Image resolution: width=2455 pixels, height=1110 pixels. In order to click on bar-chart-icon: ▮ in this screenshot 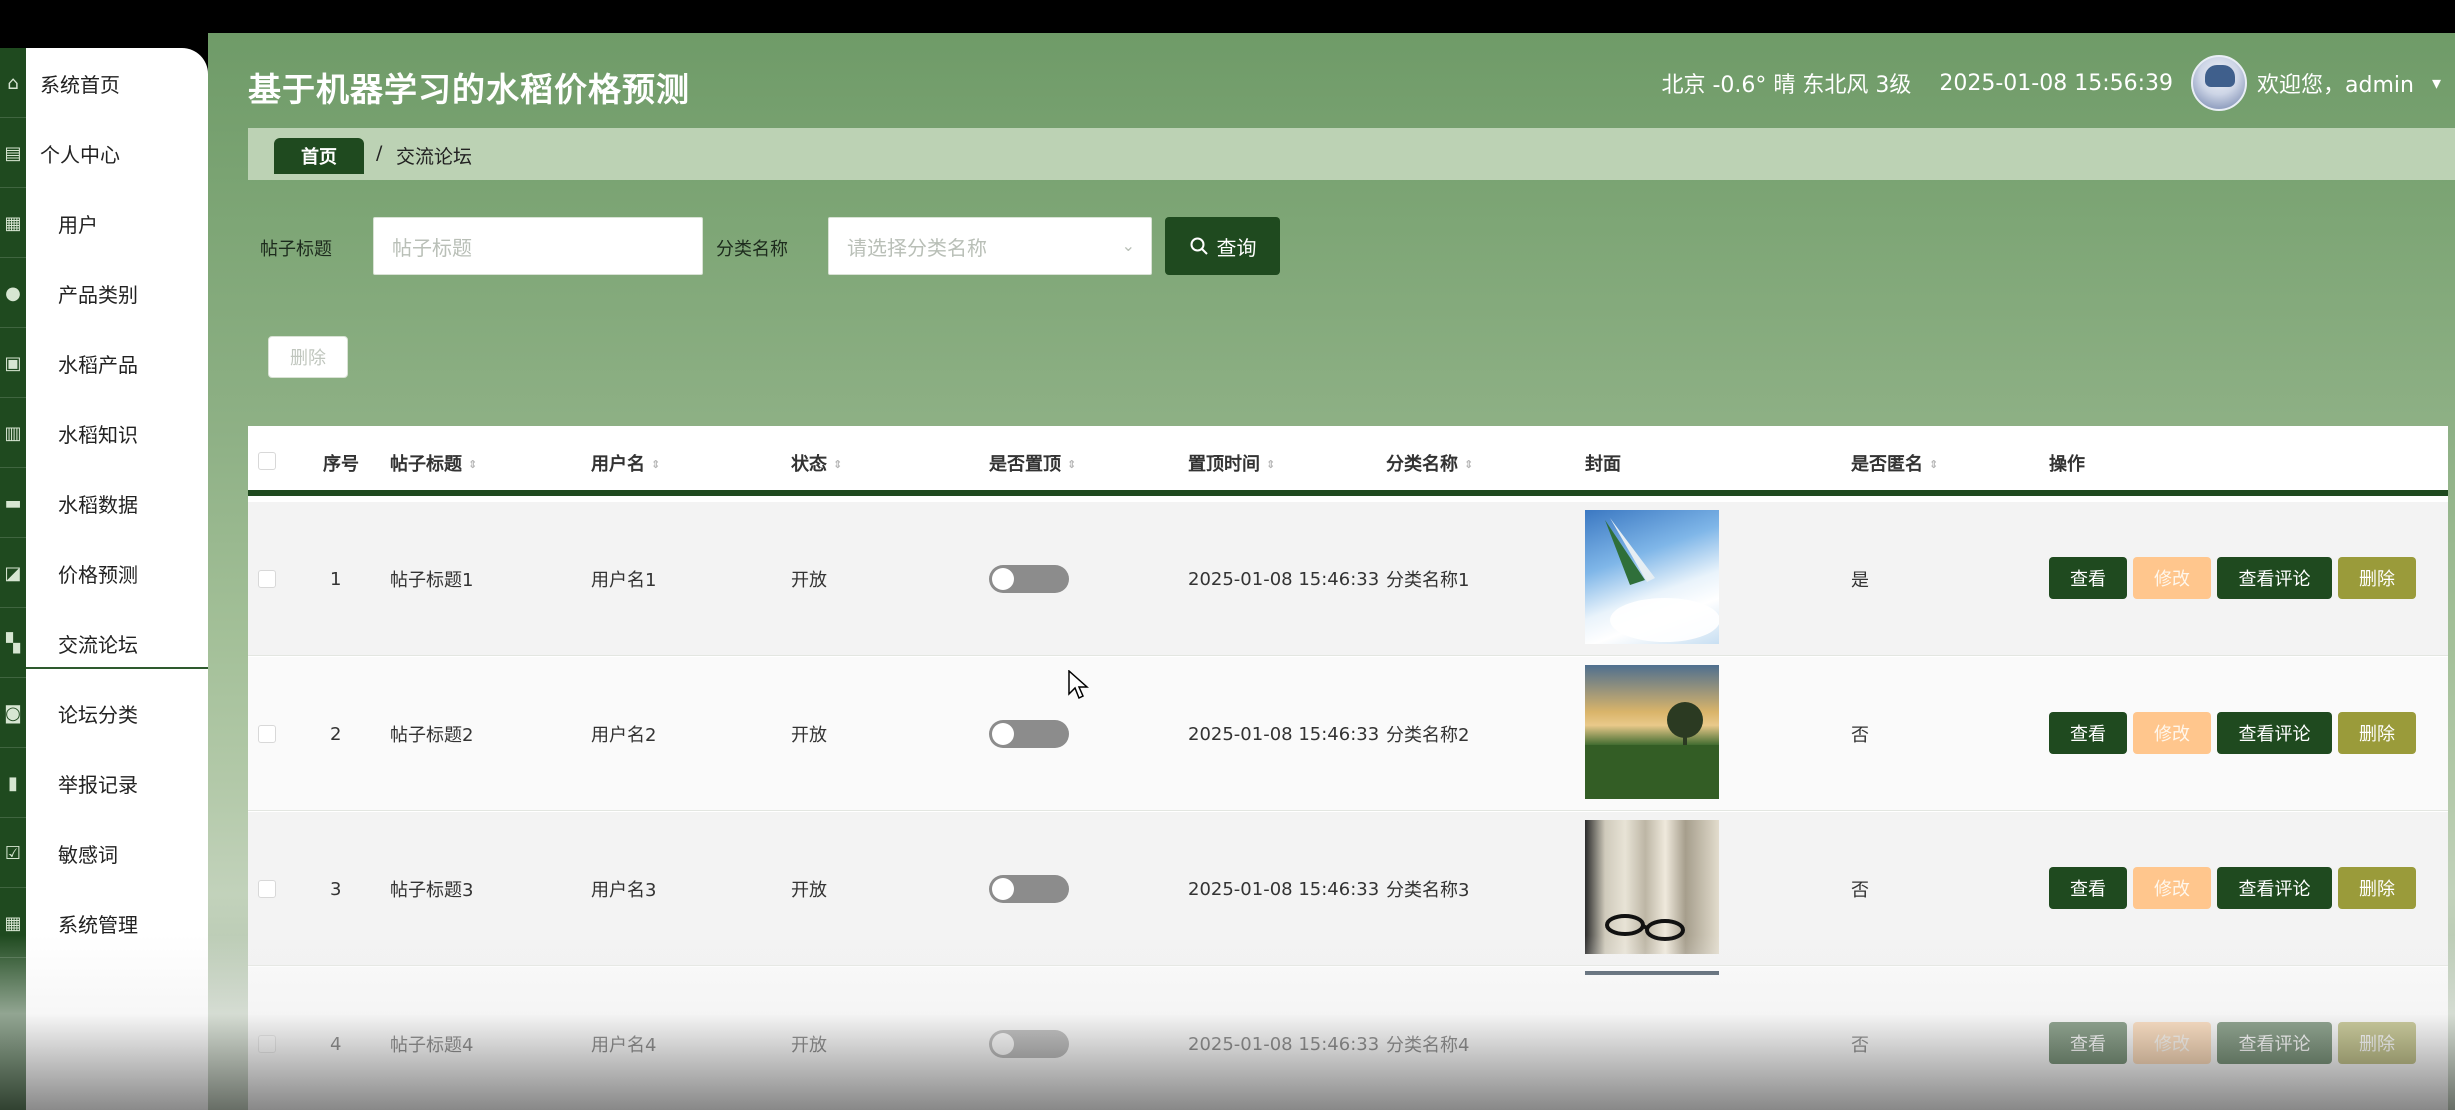, I will do `click(13, 783)`.